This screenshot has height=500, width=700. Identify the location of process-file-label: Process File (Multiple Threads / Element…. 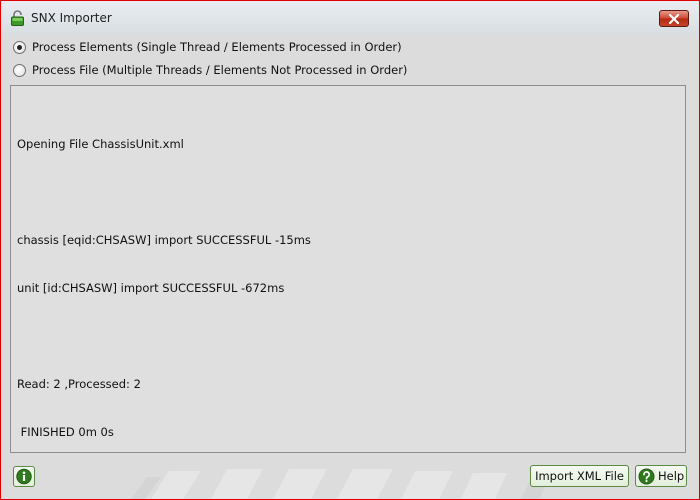
(220, 70).